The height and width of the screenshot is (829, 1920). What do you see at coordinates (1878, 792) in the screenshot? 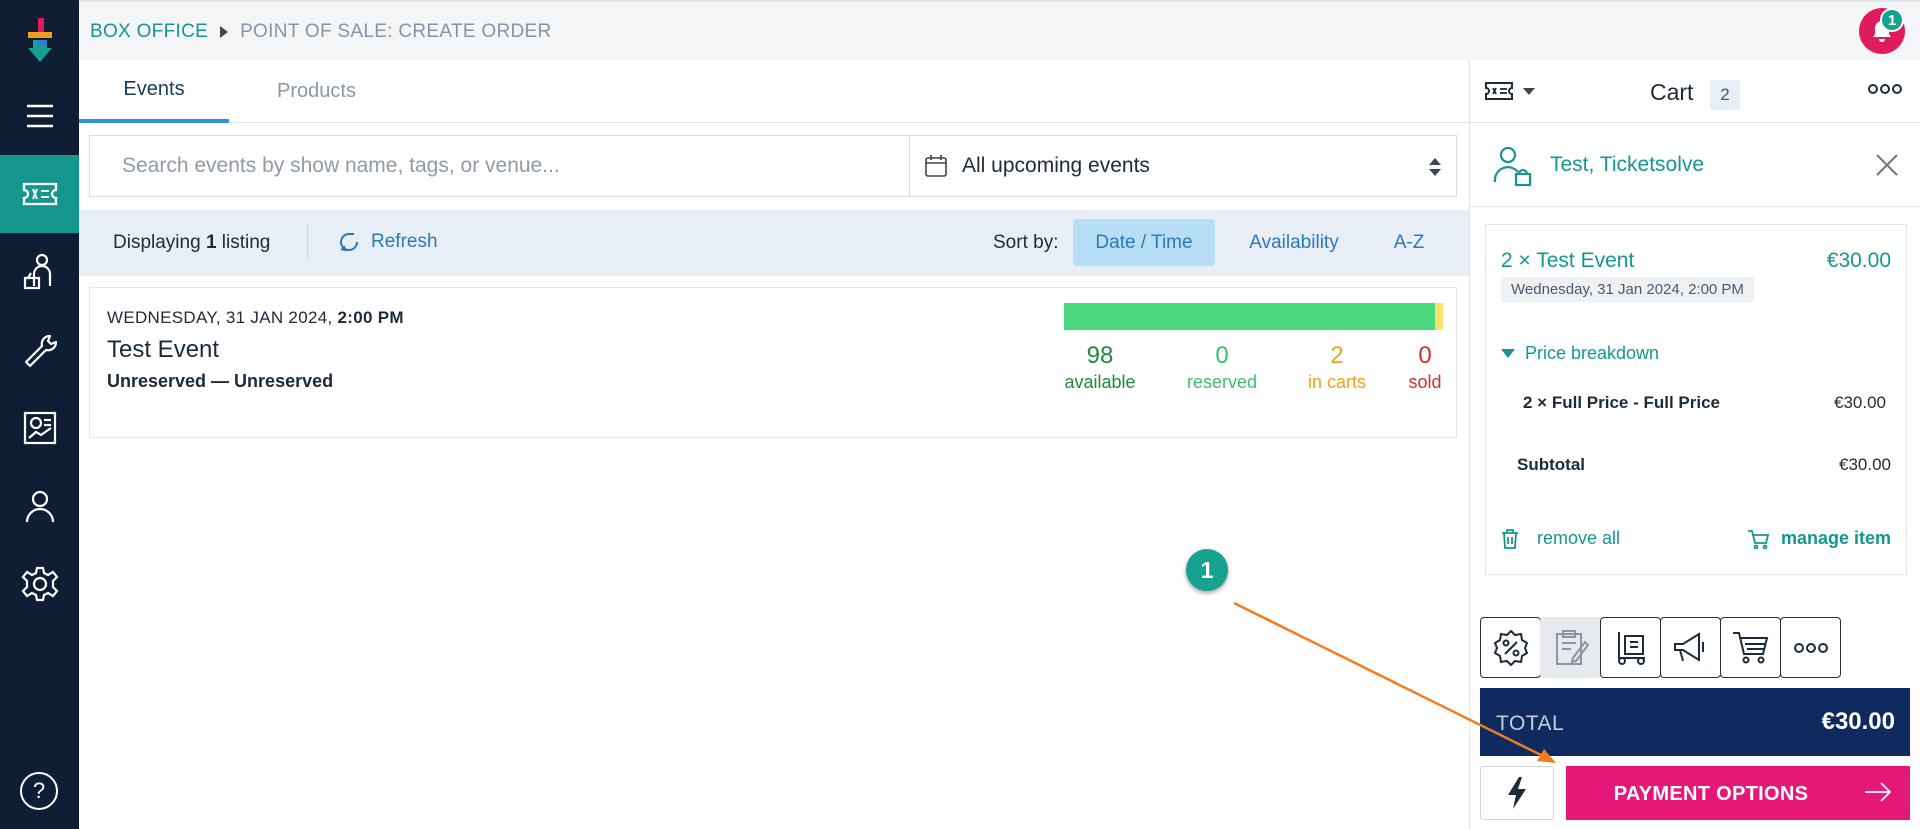
I see `arrow-right-icon` at bounding box center [1878, 792].